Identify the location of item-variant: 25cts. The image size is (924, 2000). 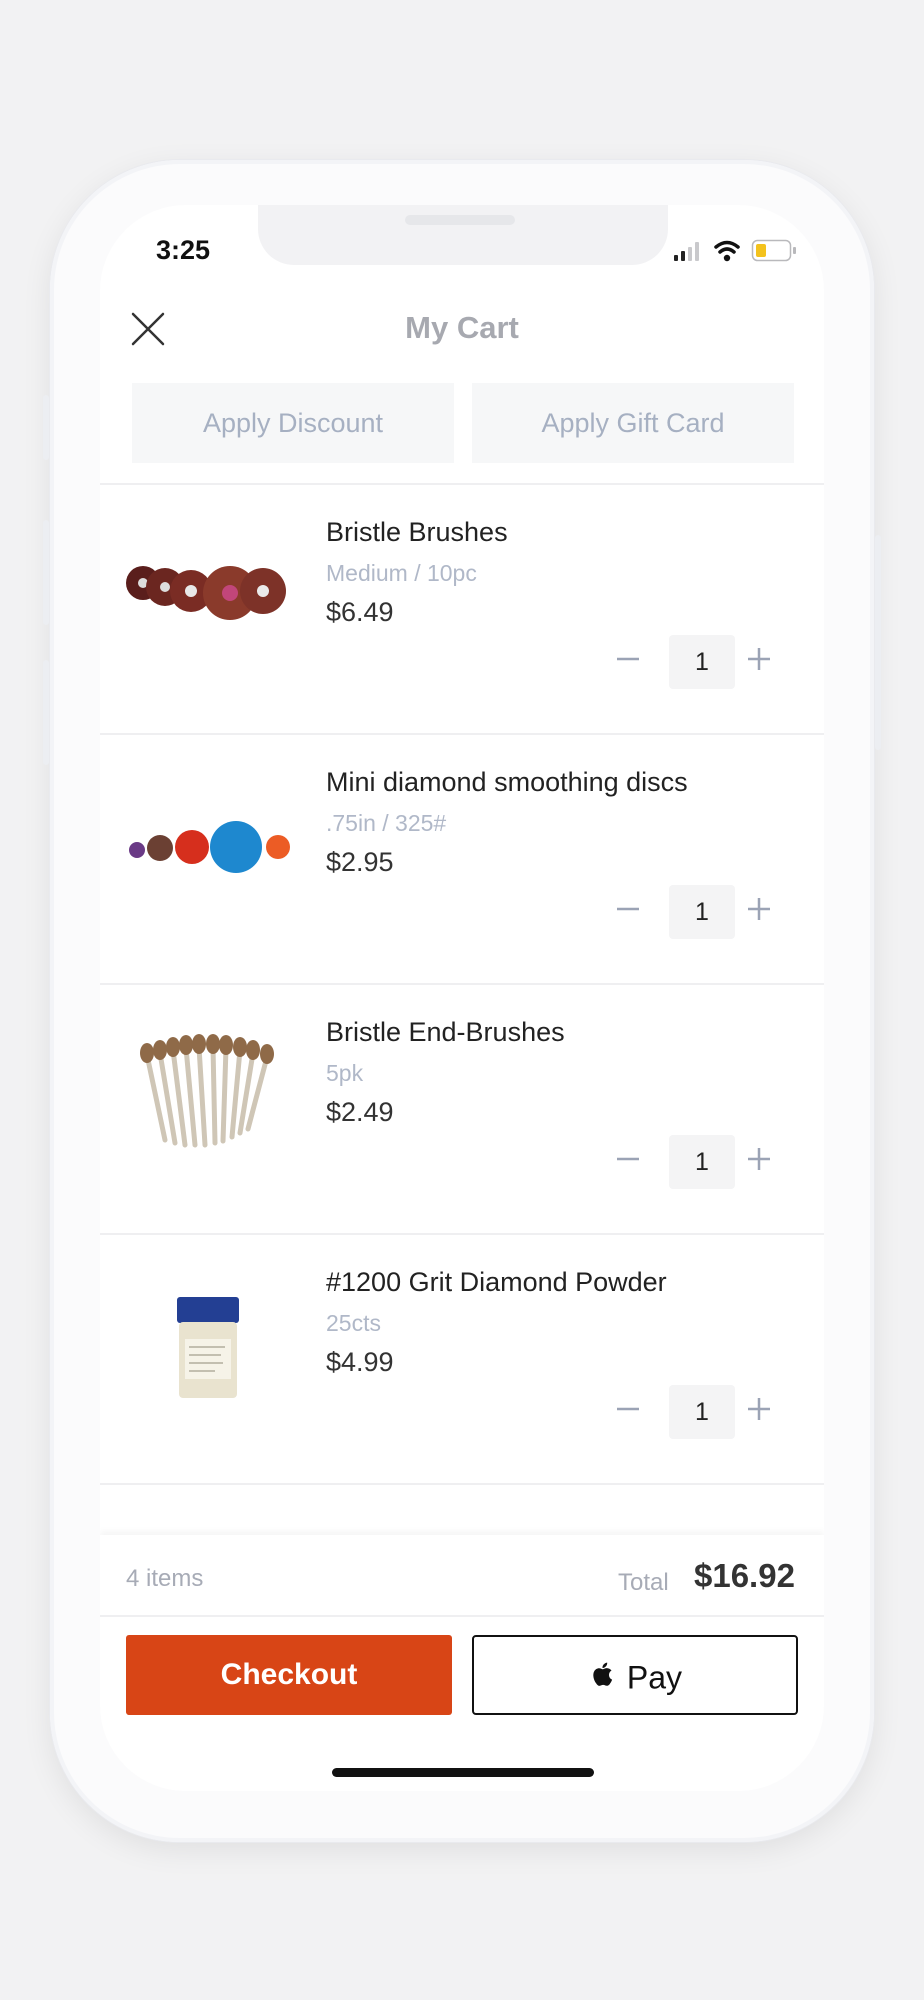
(353, 1323).